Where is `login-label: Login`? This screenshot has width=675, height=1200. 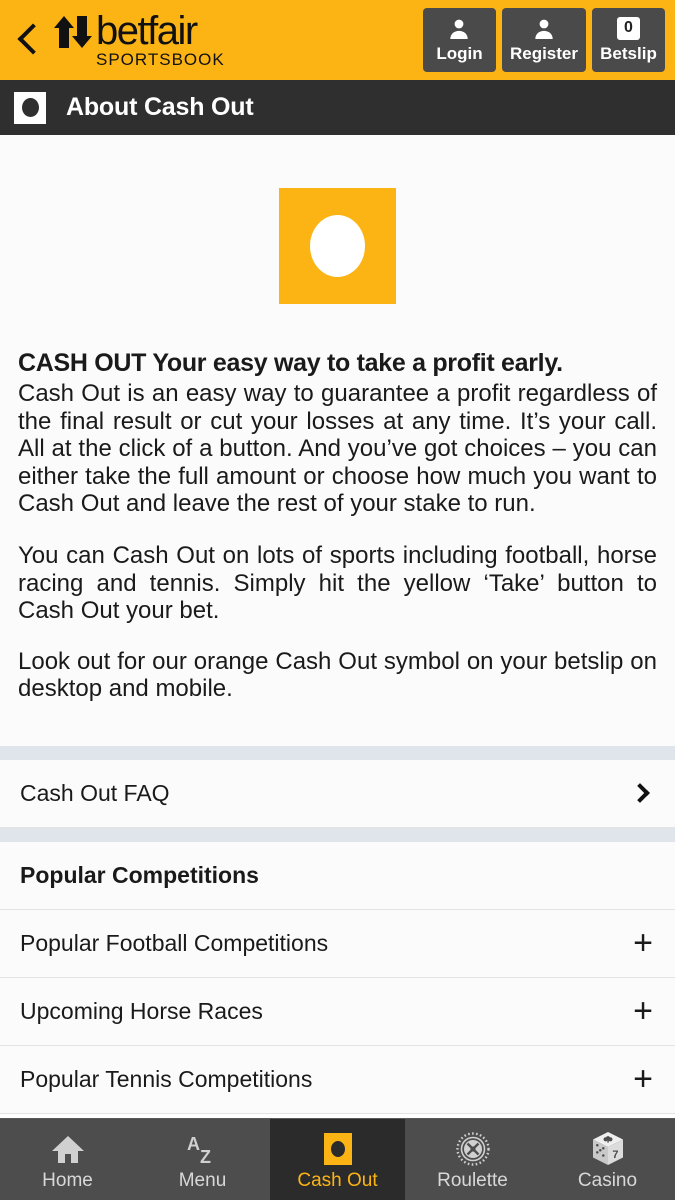
login-label: Login is located at coordinates (459, 53).